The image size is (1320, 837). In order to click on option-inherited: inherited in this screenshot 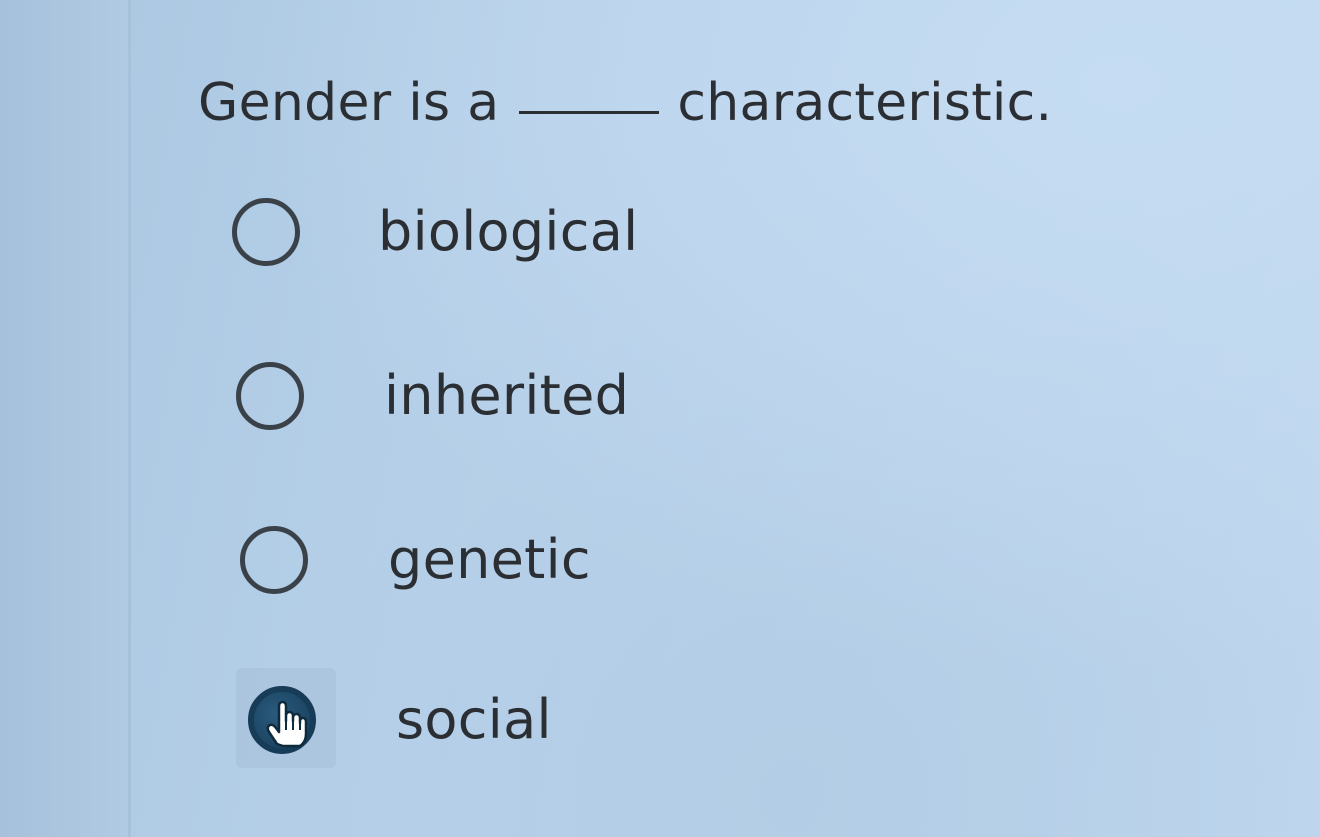, I will do `click(432, 396)`.